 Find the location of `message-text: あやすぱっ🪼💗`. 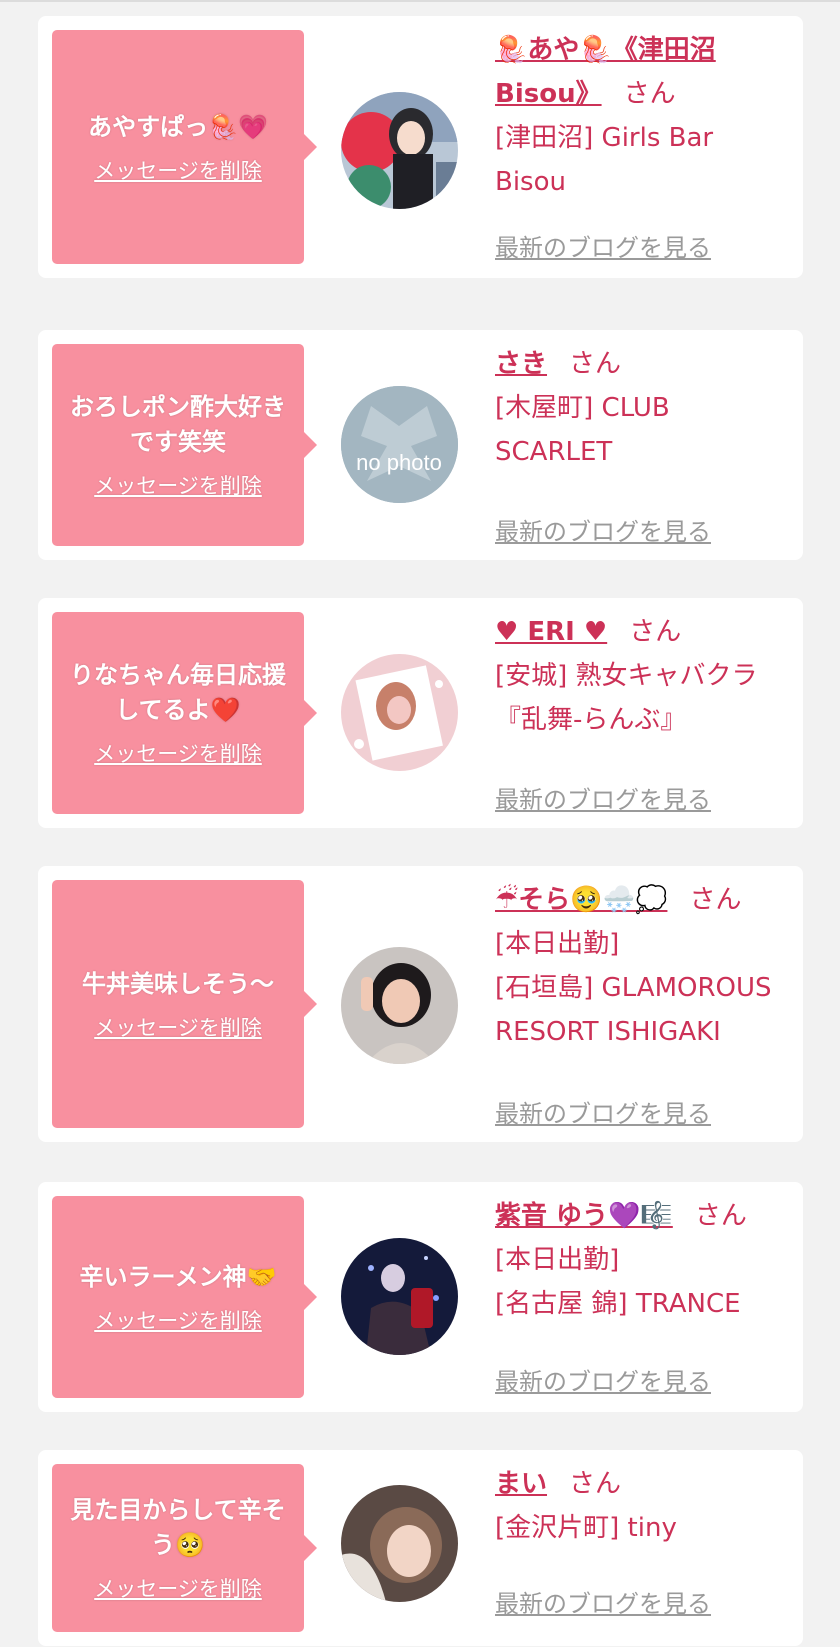

message-text: あやすぱっ🪼💗 is located at coordinates (178, 126).